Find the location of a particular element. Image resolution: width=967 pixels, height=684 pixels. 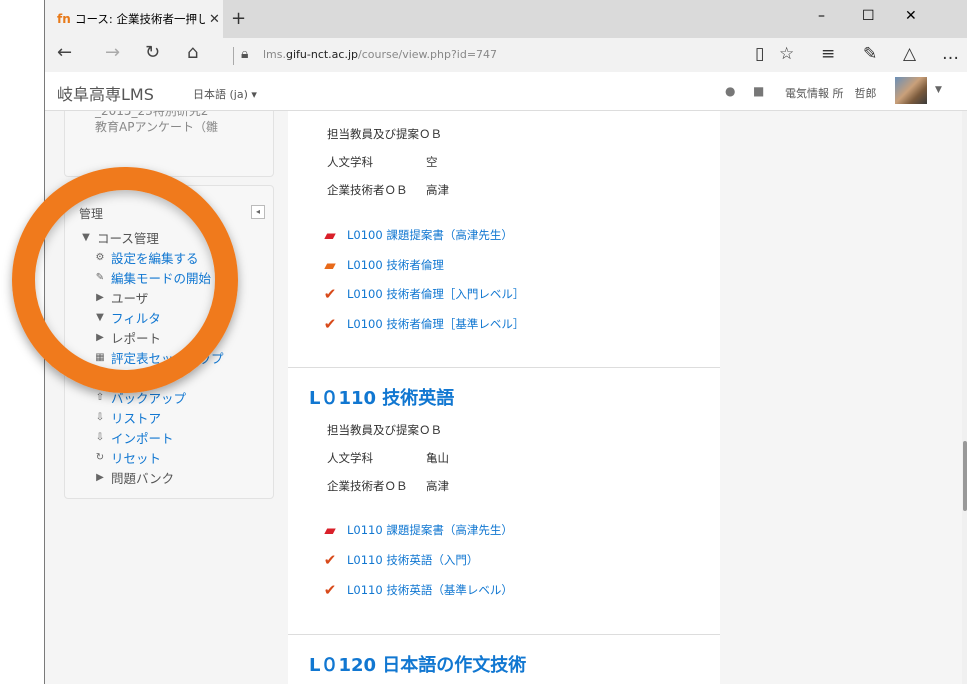

new-tab-icon: + is located at coordinates (238, 18).